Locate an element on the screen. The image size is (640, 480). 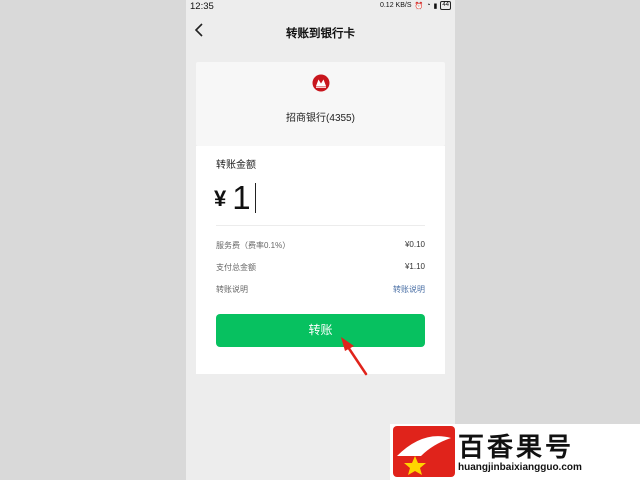
bank-name: 招商银行(4355) is located at coordinates (320, 118).